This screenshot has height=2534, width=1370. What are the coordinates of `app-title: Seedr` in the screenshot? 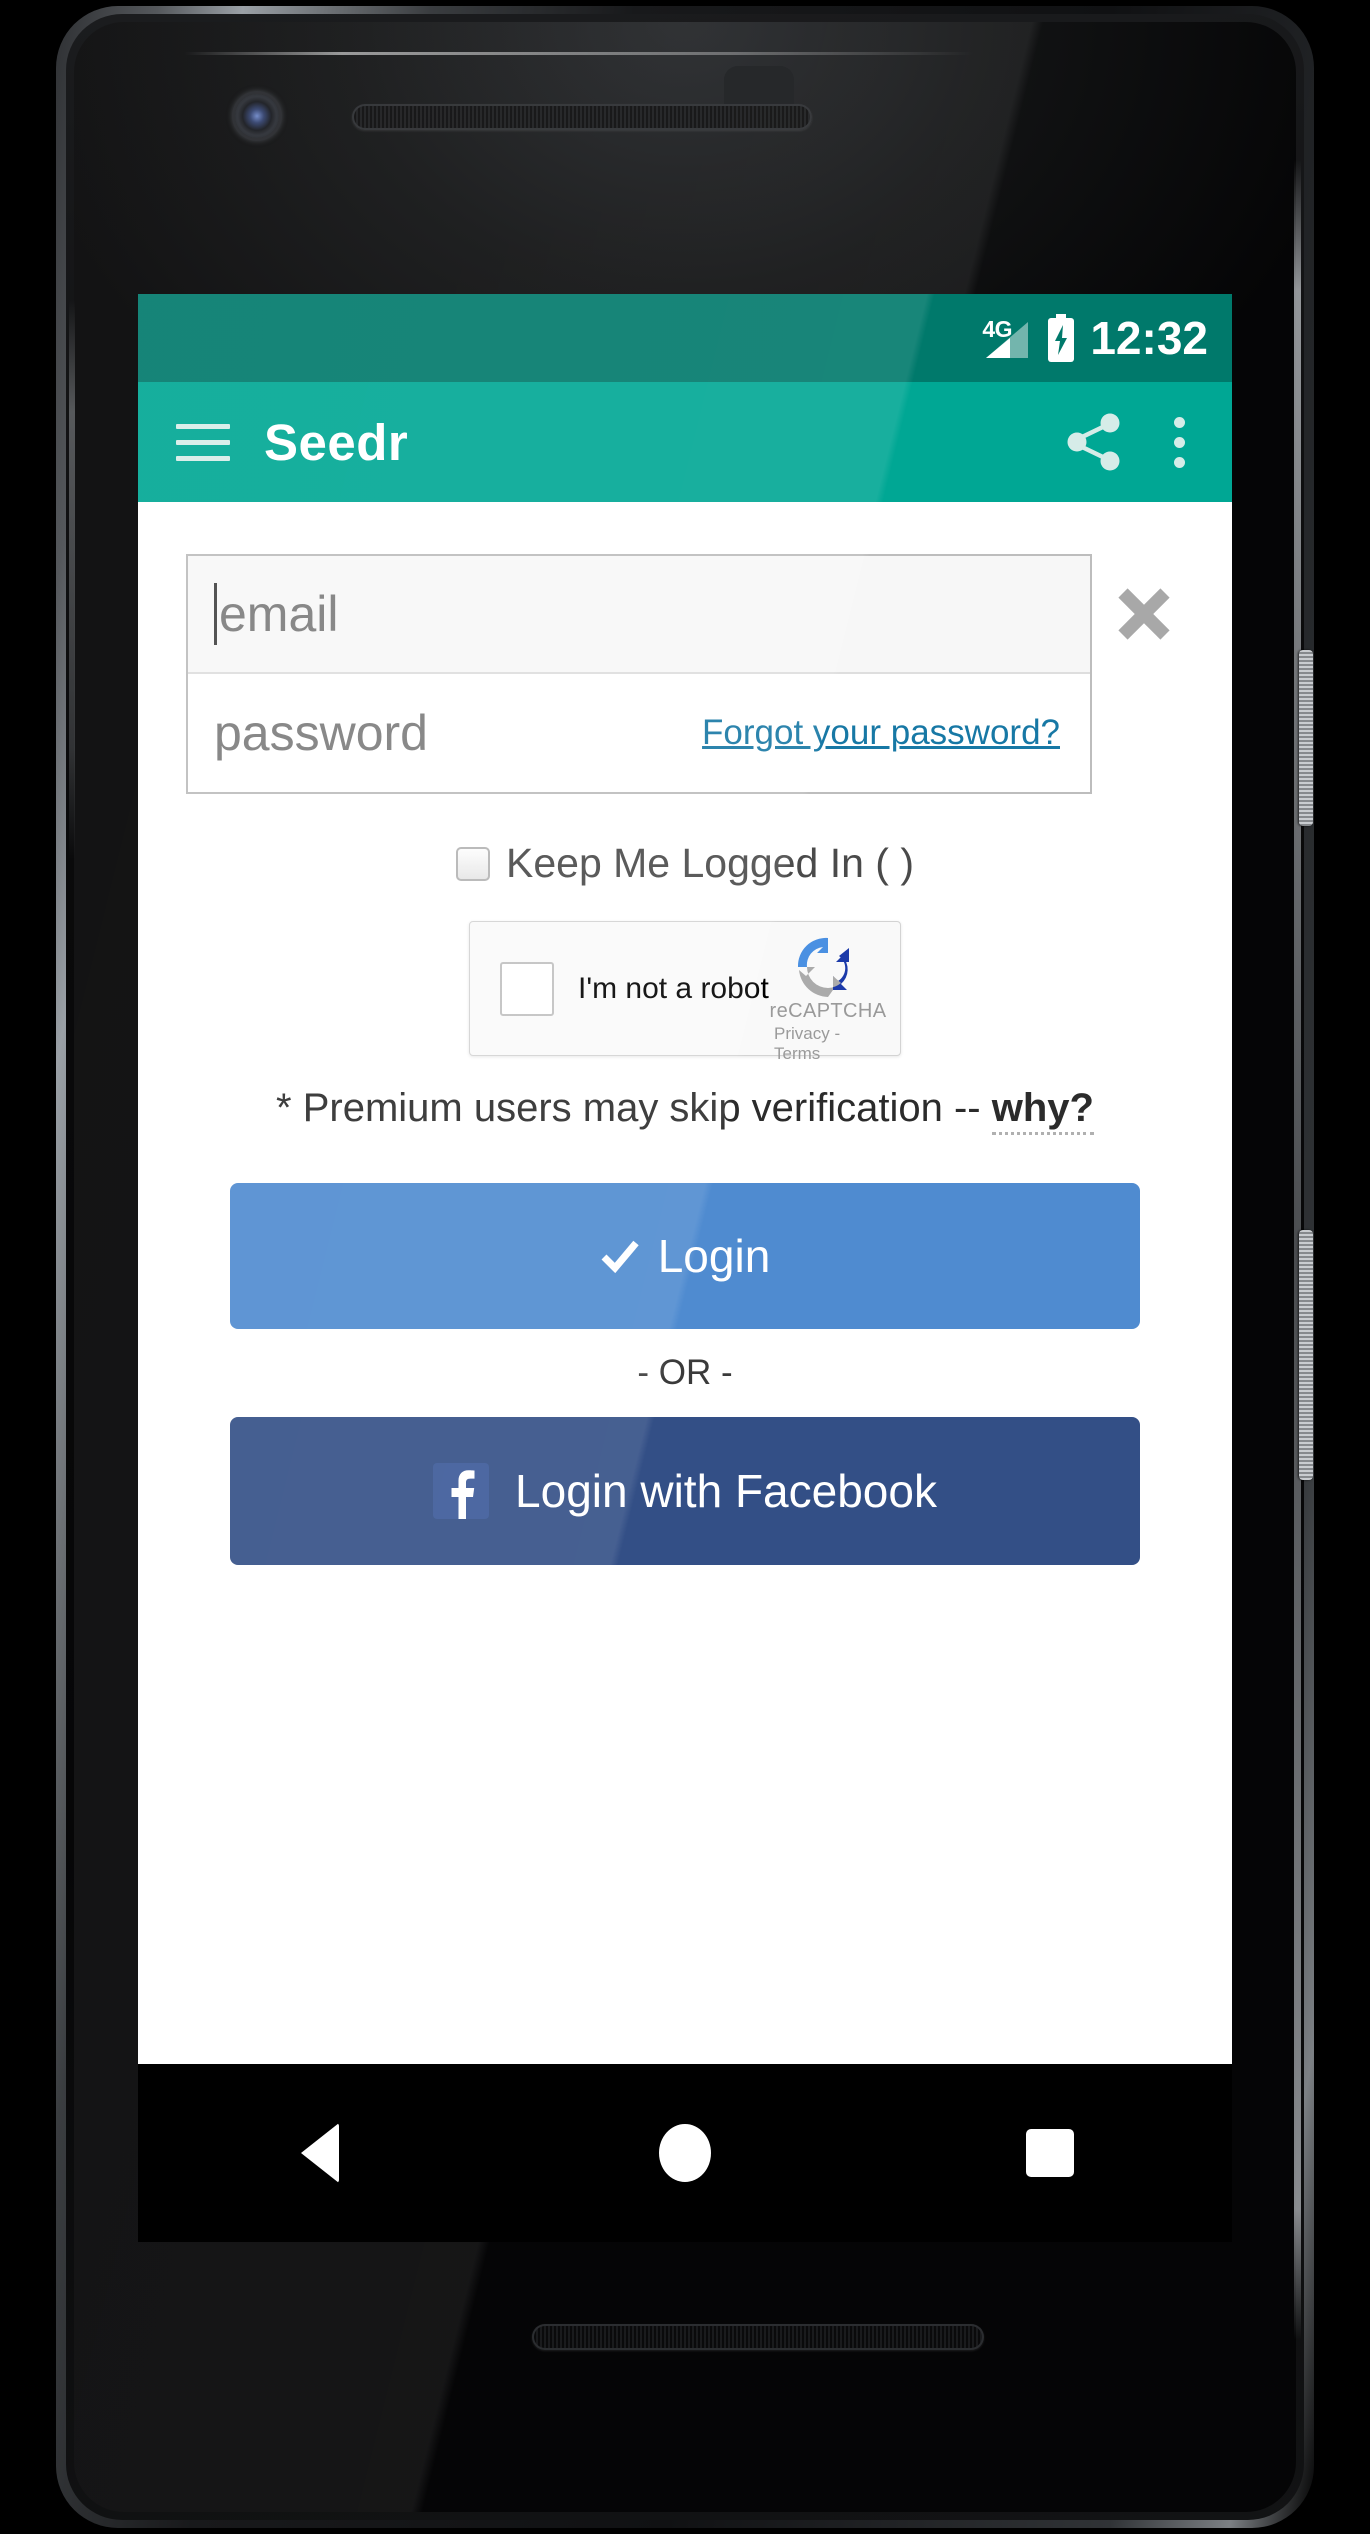 It's located at (336, 442).